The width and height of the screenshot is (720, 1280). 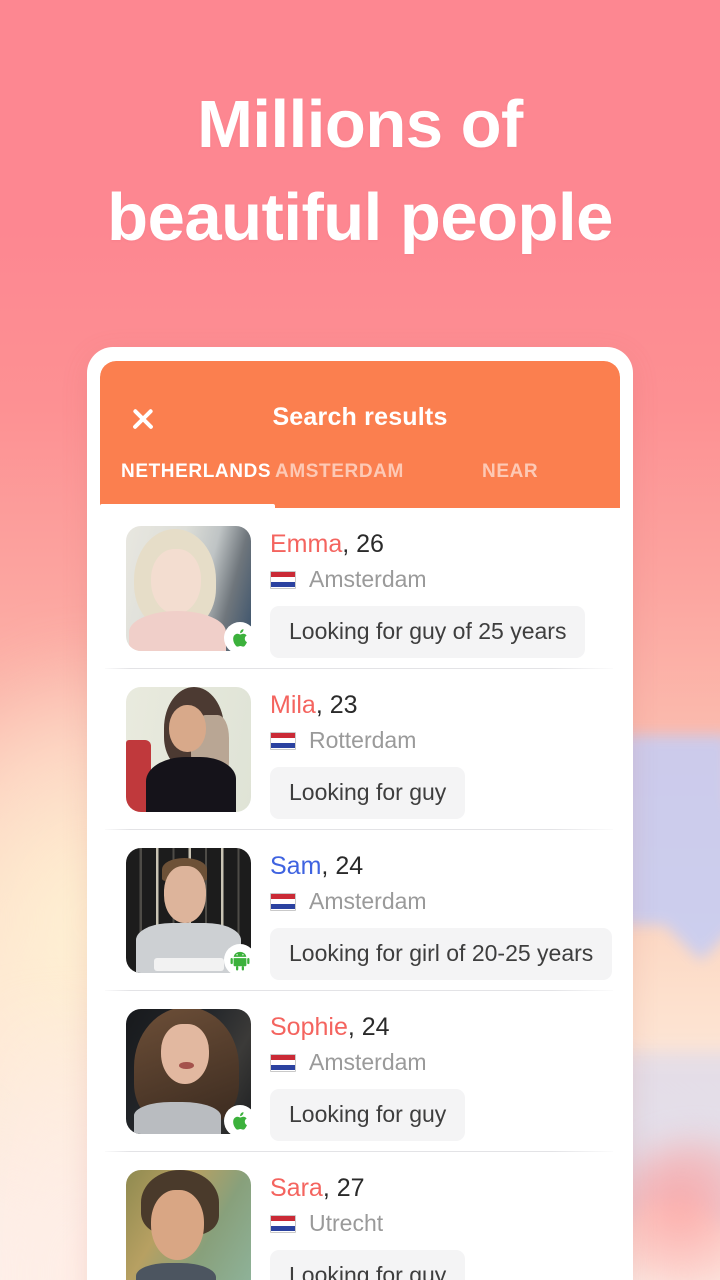 I want to click on profile-name-age: Sara, 27, so click(x=317, y=1188).